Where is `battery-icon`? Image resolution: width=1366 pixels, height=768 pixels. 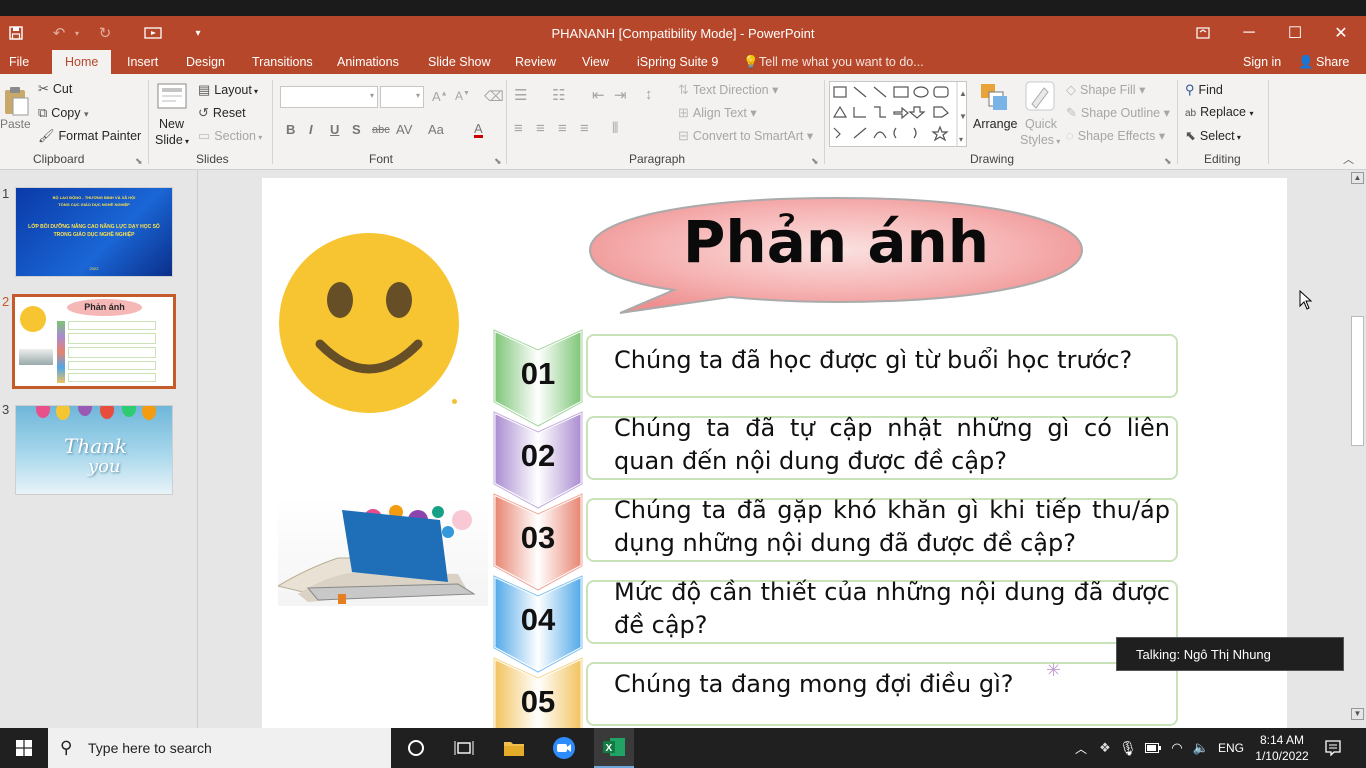 battery-icon is located at coordinates (1153, 748).